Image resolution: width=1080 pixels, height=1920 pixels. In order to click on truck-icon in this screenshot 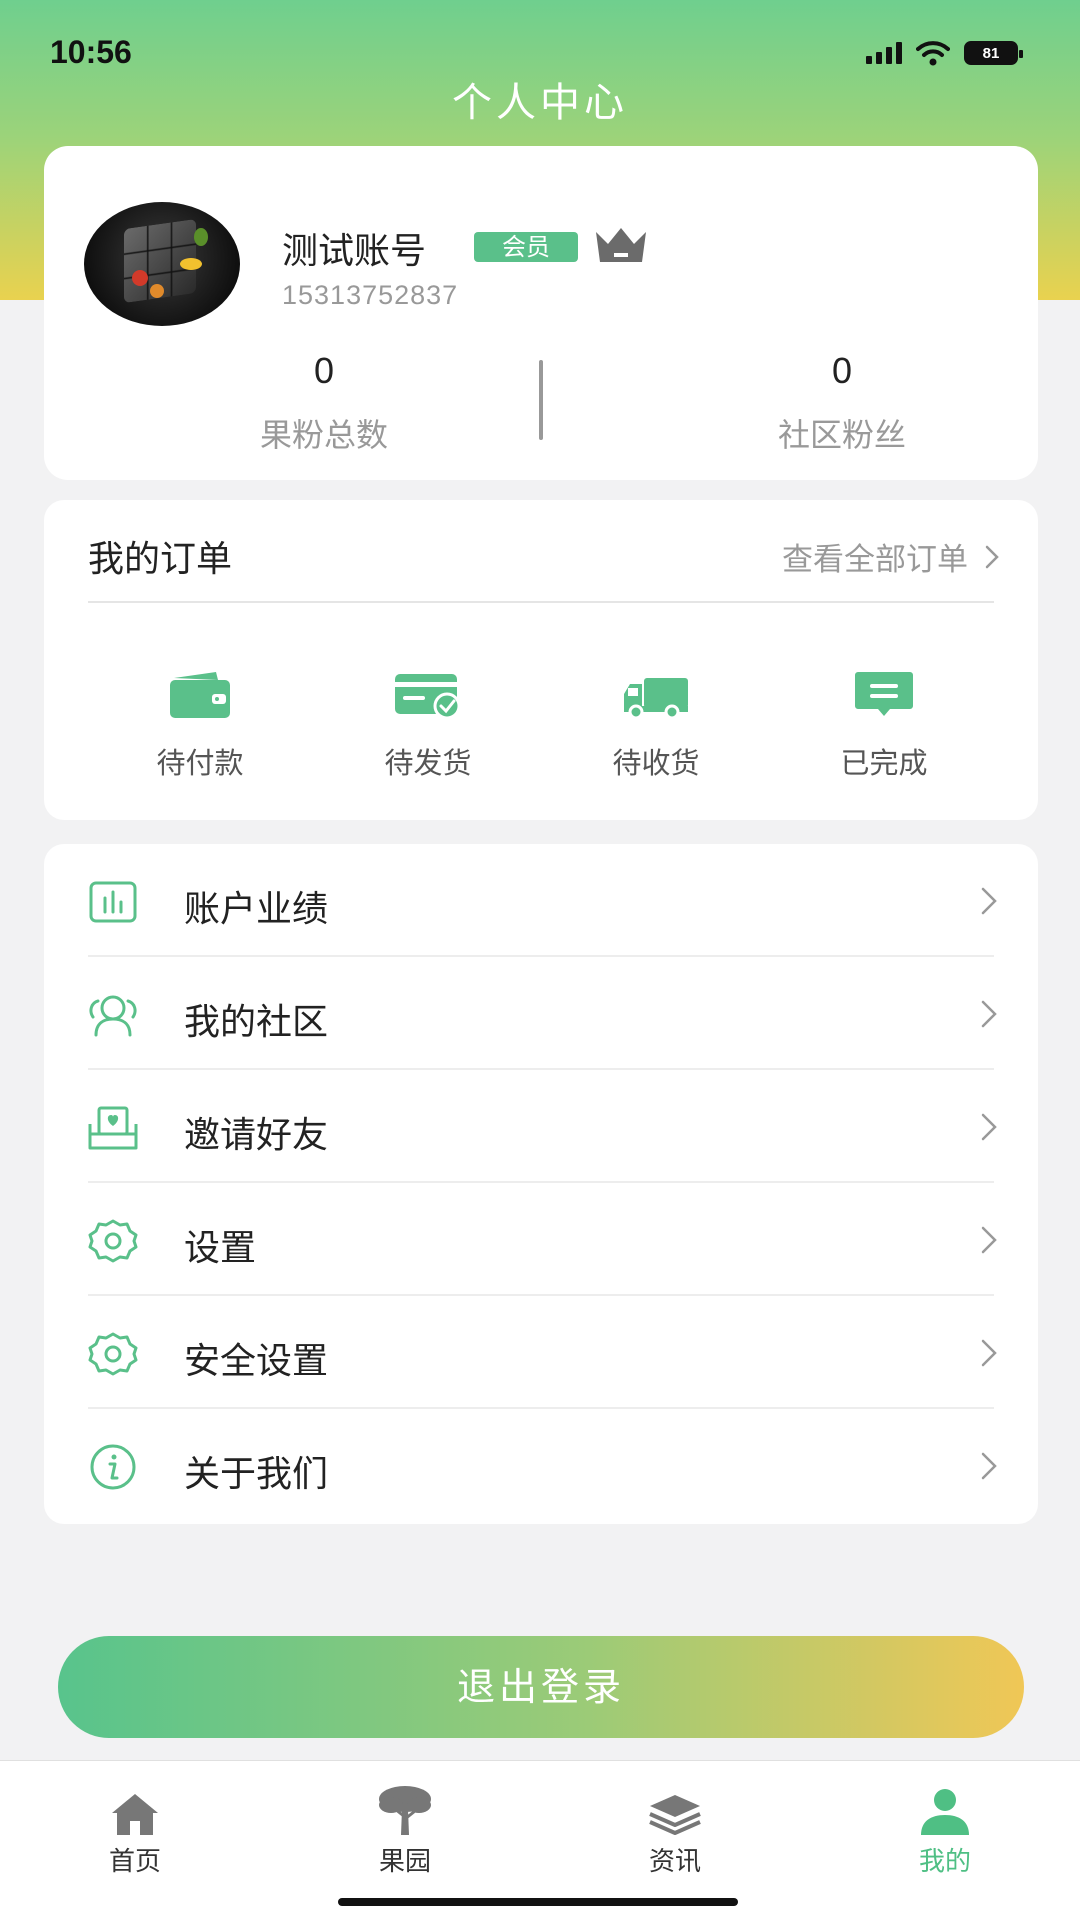, I will do `click(656, 699)`.